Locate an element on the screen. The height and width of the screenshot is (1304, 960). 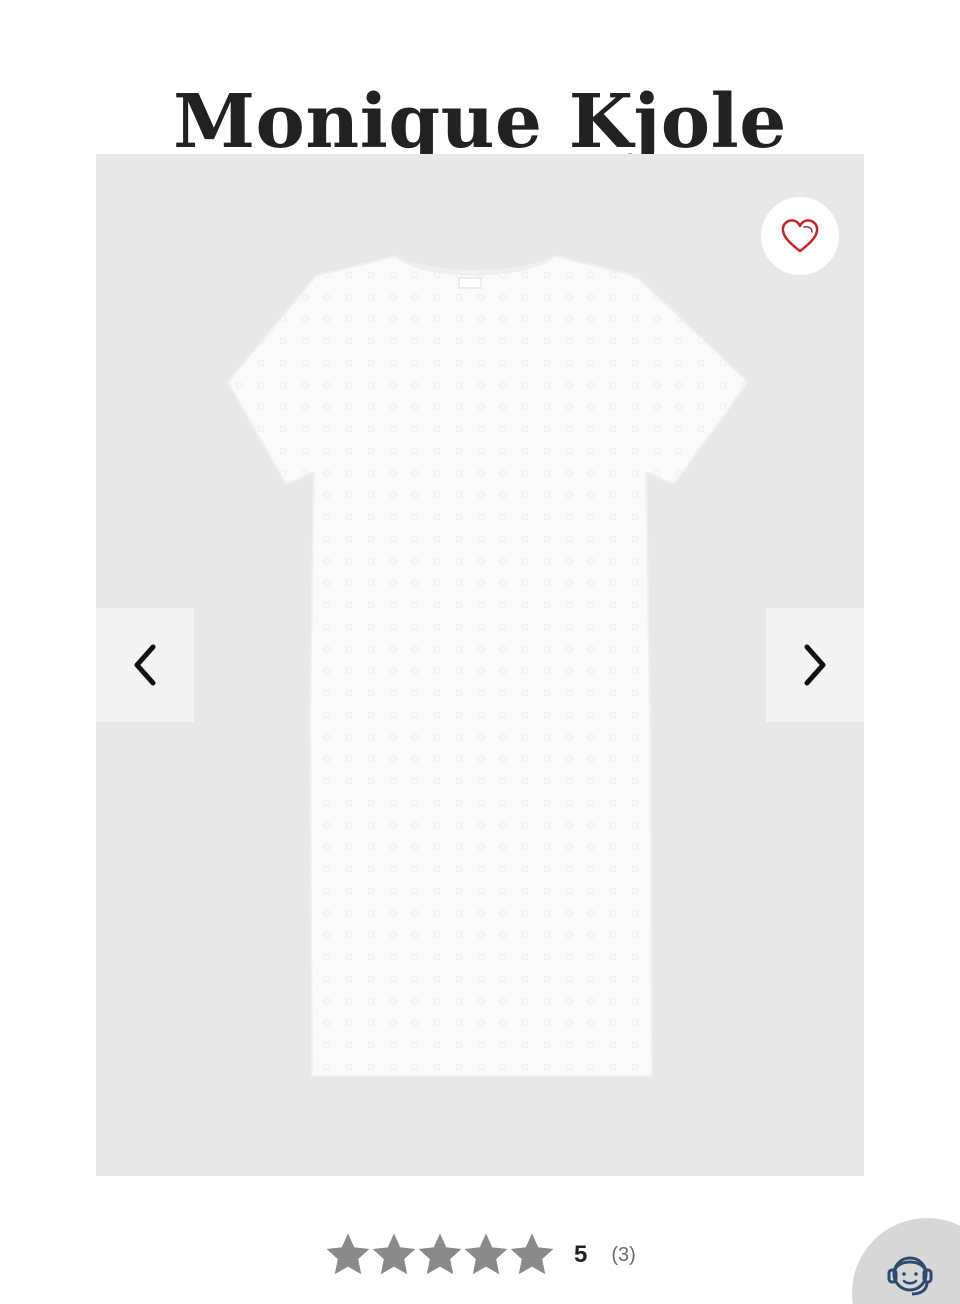
rating-value: 5 is located at coordinates (581, 1254).